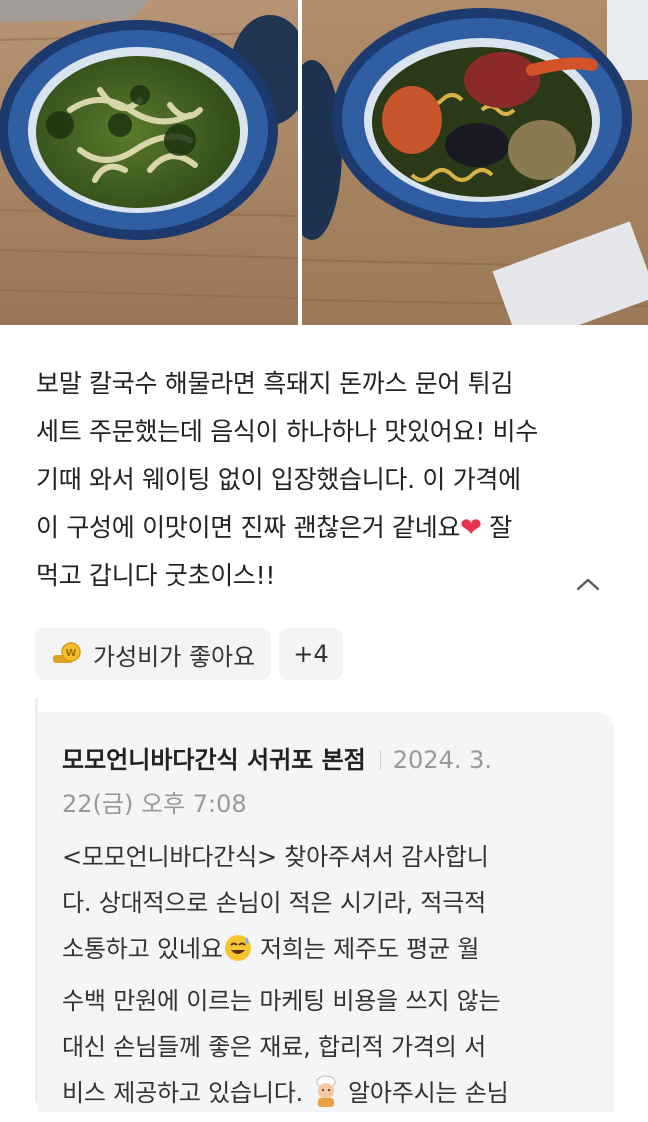 The image size is (648, 1122). Describe the element at coordinates (214, 760) in the screenshot. I see `owner-name: 모모언니바다간식 서귀포 본점` at that location.